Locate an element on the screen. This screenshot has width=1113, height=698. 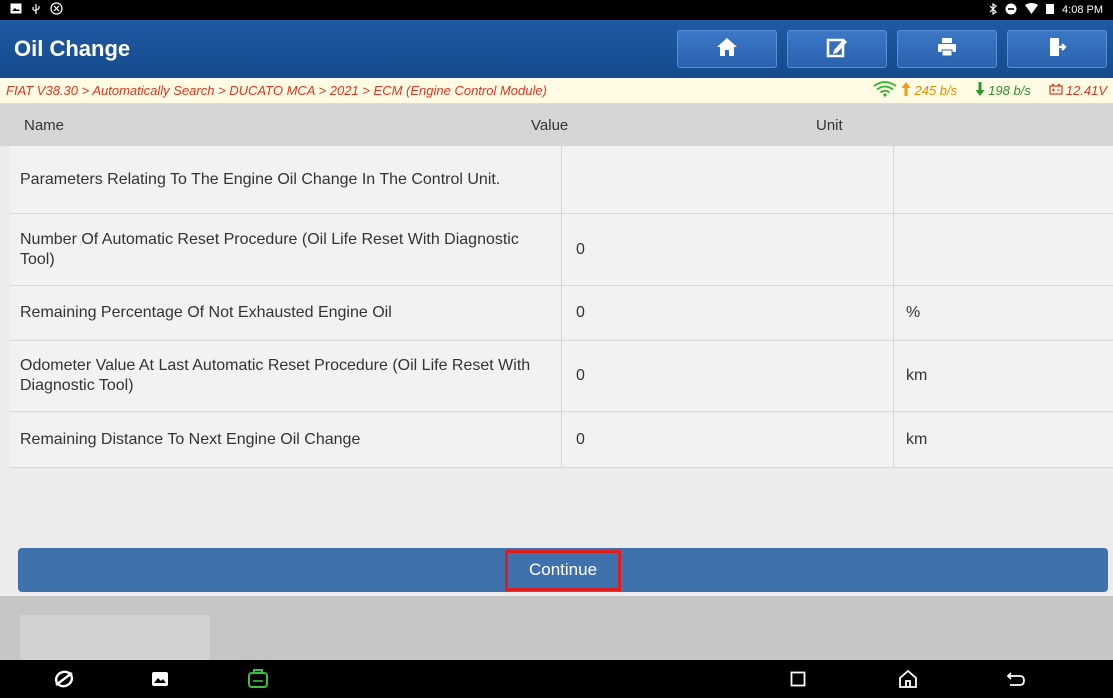
edit-icon is located at coordinates (837, 49).